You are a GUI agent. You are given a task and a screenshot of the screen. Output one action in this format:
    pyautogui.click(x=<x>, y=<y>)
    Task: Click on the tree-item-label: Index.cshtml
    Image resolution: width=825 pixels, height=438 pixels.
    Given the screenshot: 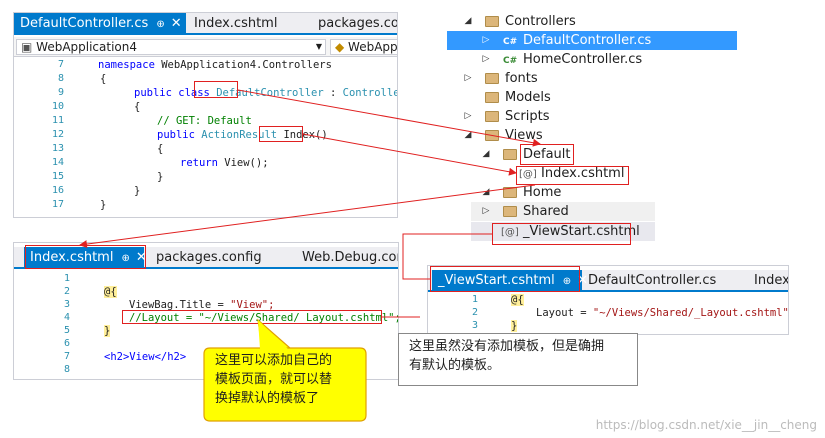 What is the action you would take?
    pyautogui.click(x=583, y=173)
    